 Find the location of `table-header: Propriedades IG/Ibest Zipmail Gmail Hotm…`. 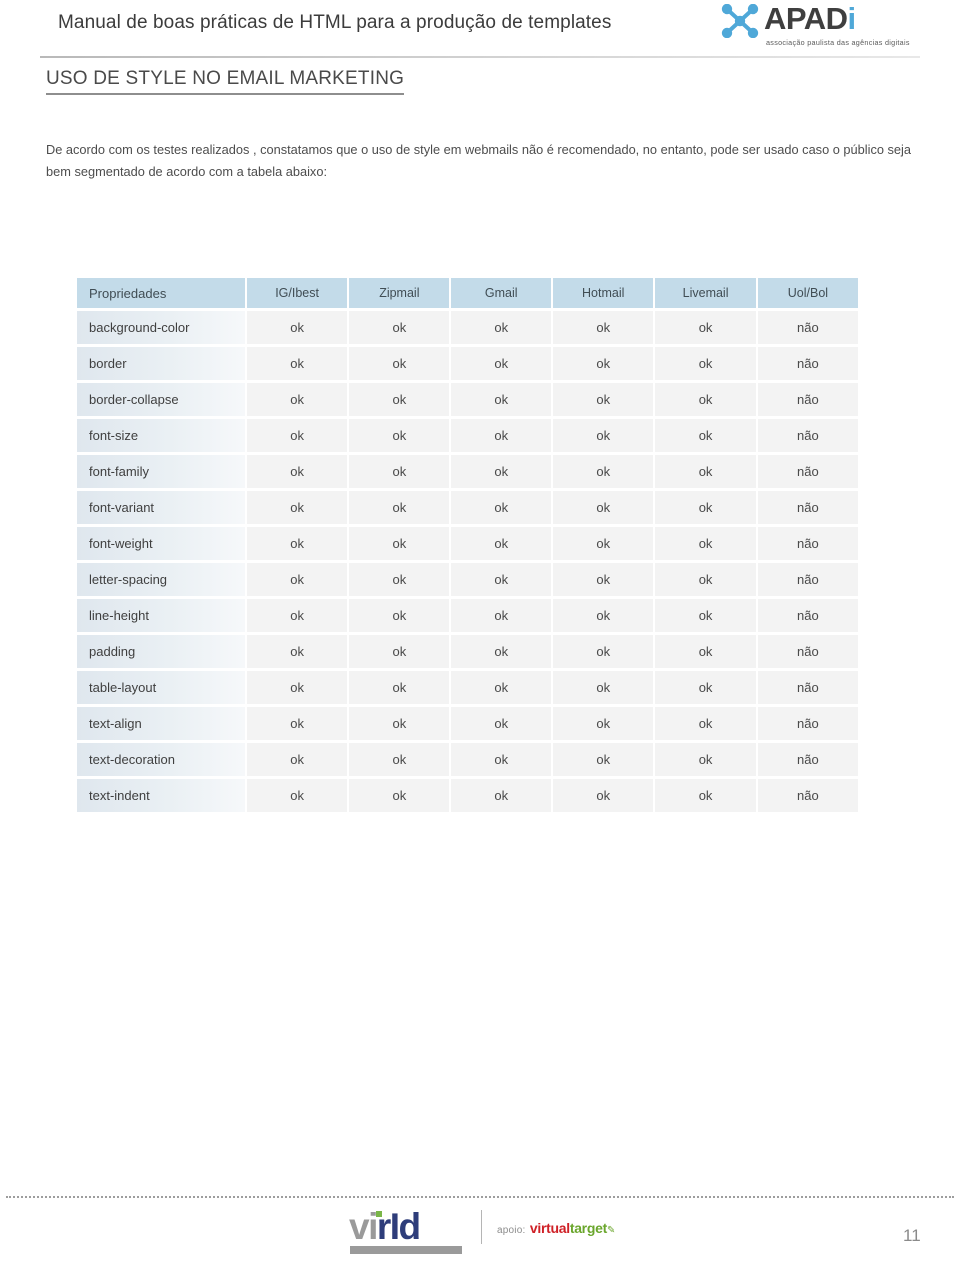

table-header: Propriedades IG/Ibest Zipmail Gmail Hotm… is located at coordinates (467, 293).